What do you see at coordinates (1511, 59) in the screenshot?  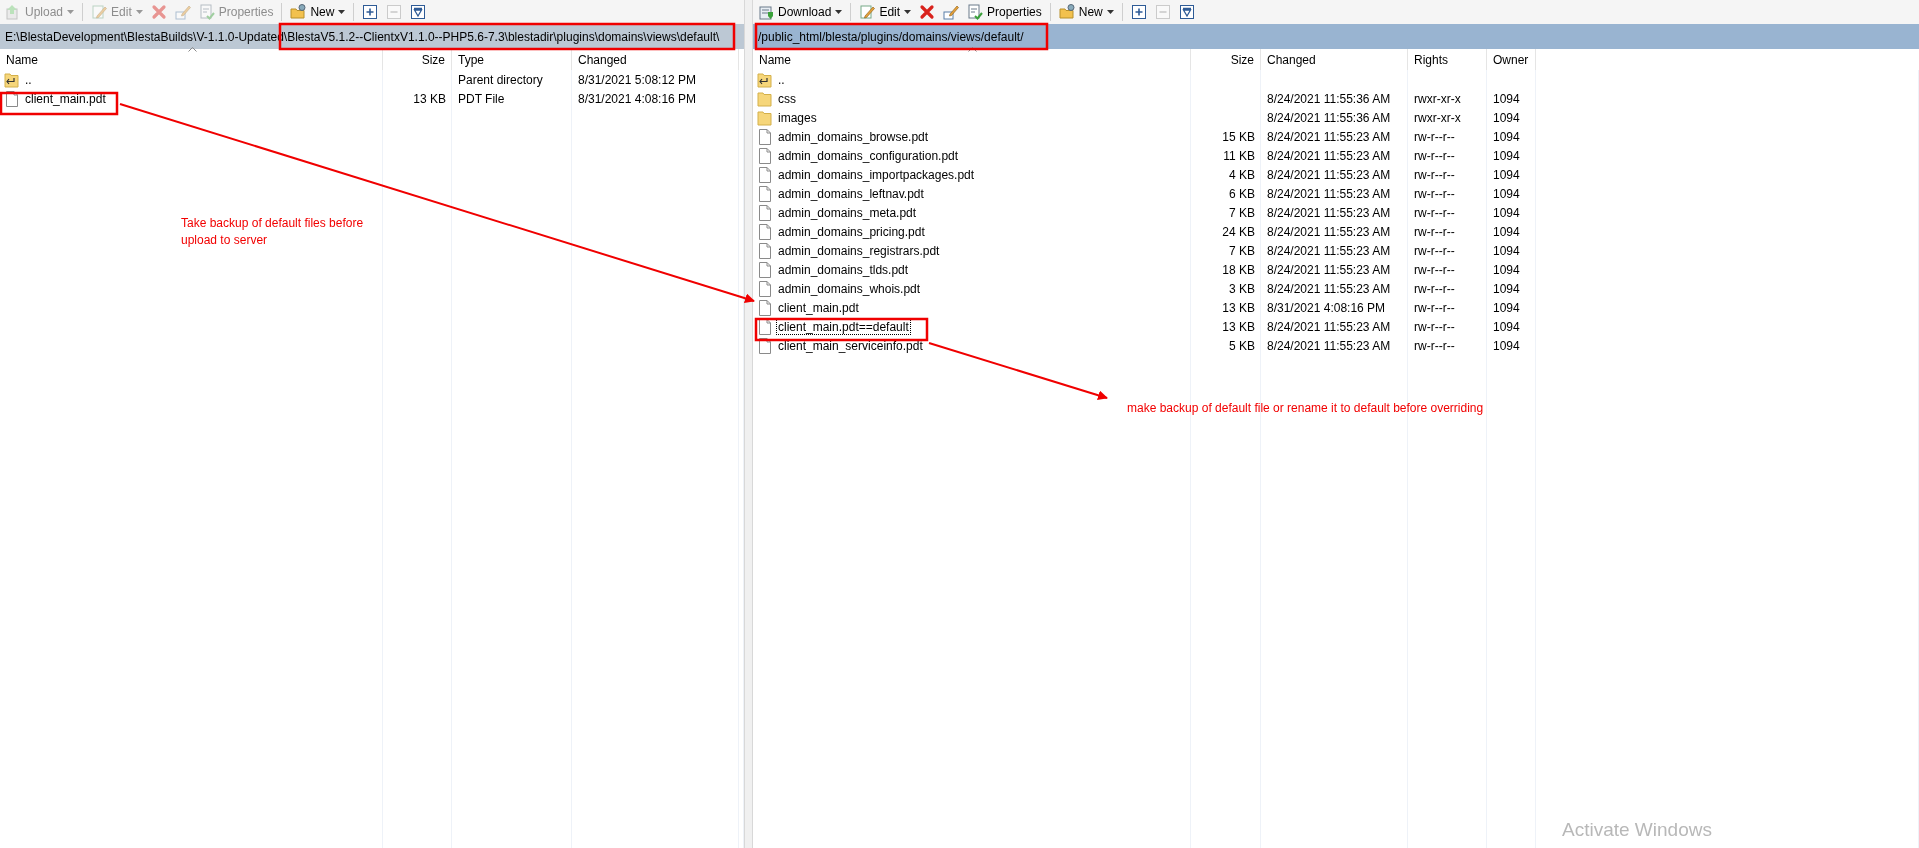 I see `column-header: Owner` at bounding box center [1511, 59].